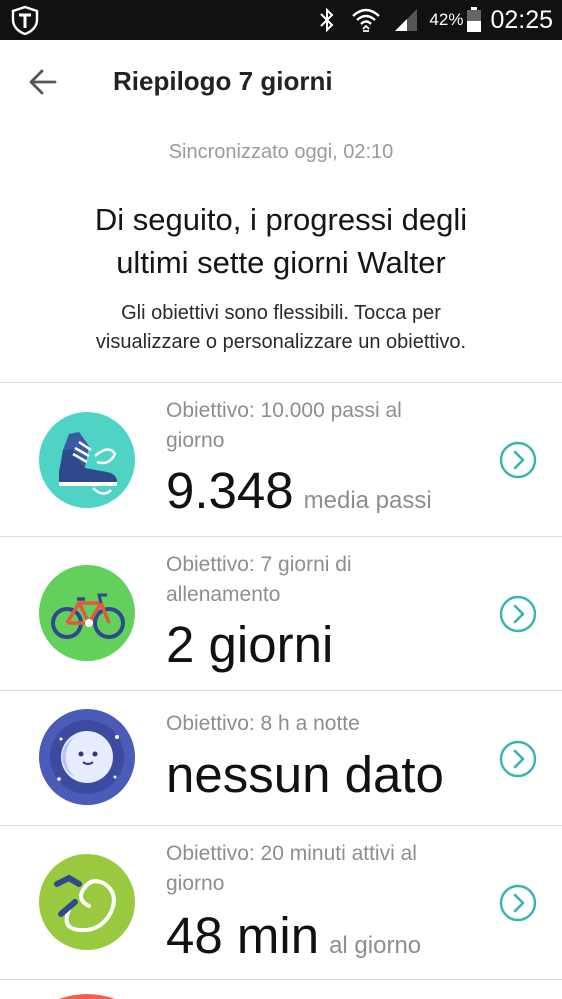  I want to click on clock: 02:25, so click(521, 19).